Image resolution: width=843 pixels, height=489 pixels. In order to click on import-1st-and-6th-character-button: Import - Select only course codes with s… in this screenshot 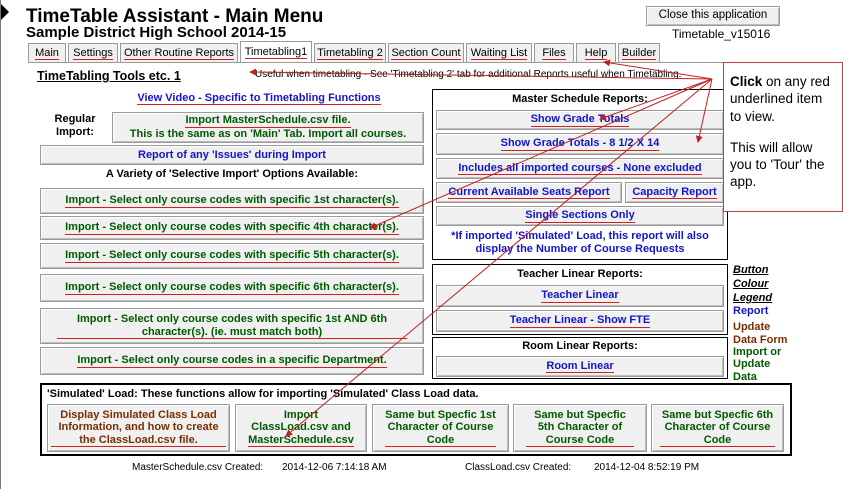, I will do `click(232, 326)`.